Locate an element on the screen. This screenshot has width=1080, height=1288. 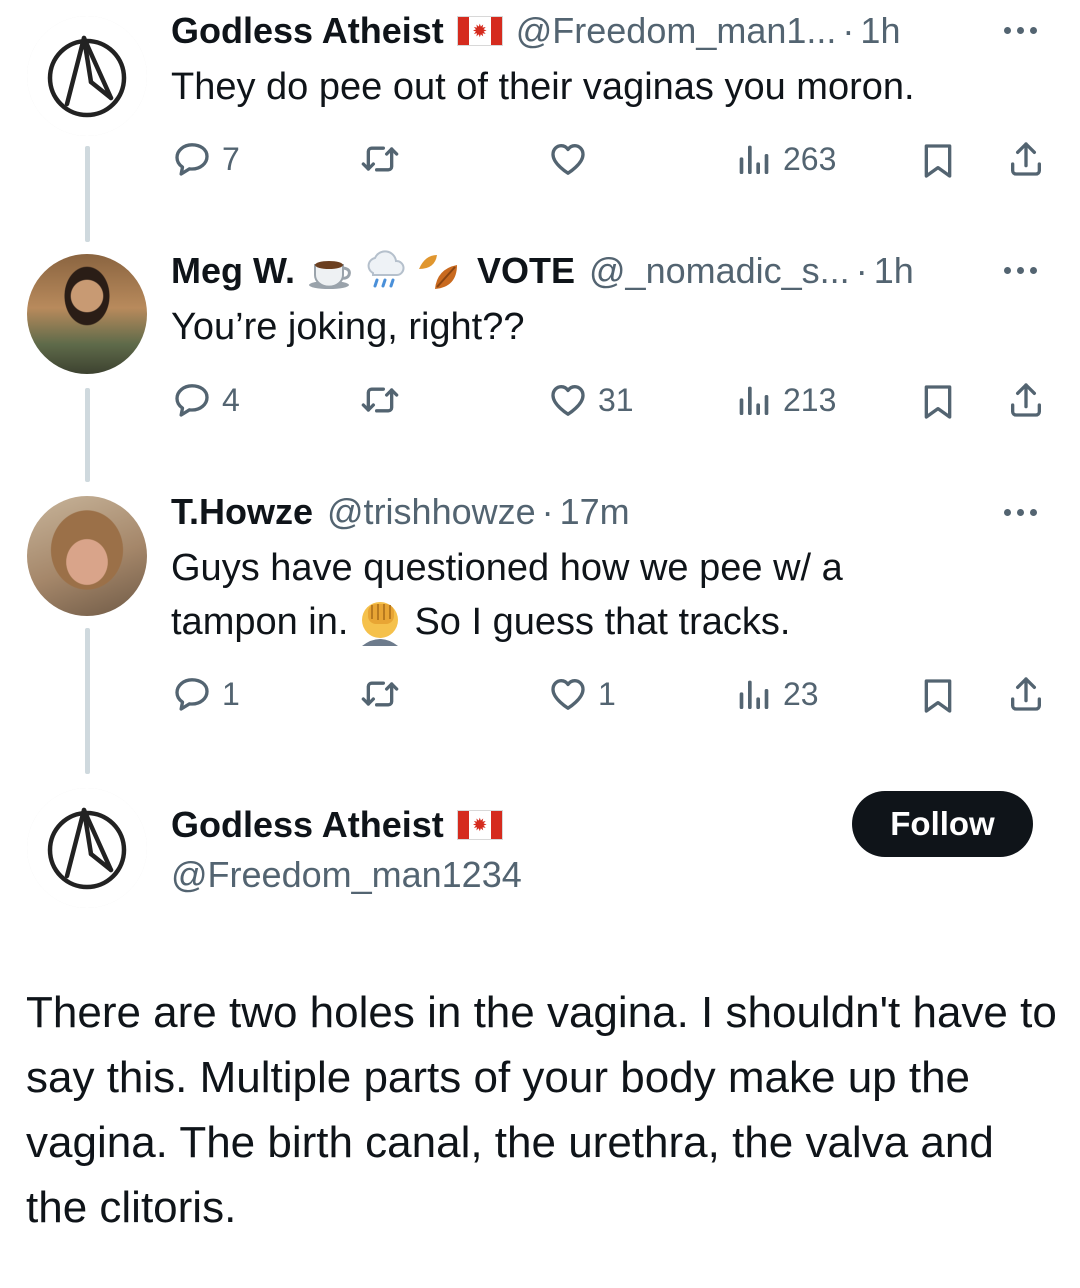
reply-header: Godless Atheist ✹ @Freedom_man1... · 1h is located at coordinates (535, 31).